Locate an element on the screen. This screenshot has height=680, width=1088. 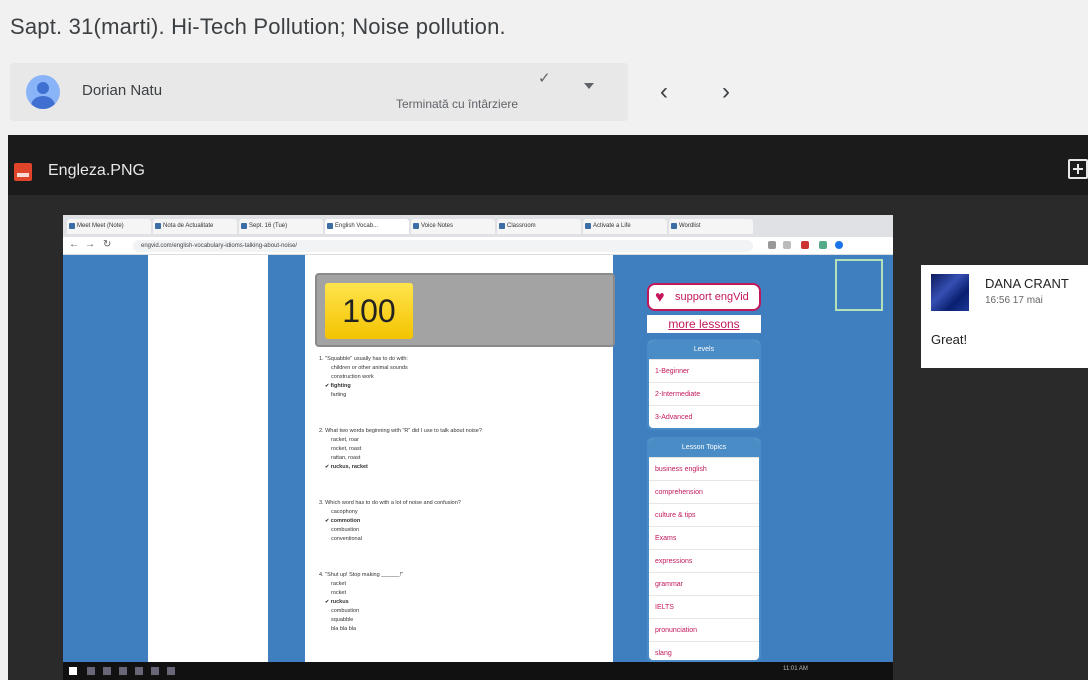
correct-answer: fighting is located at coordinates (363, 386).